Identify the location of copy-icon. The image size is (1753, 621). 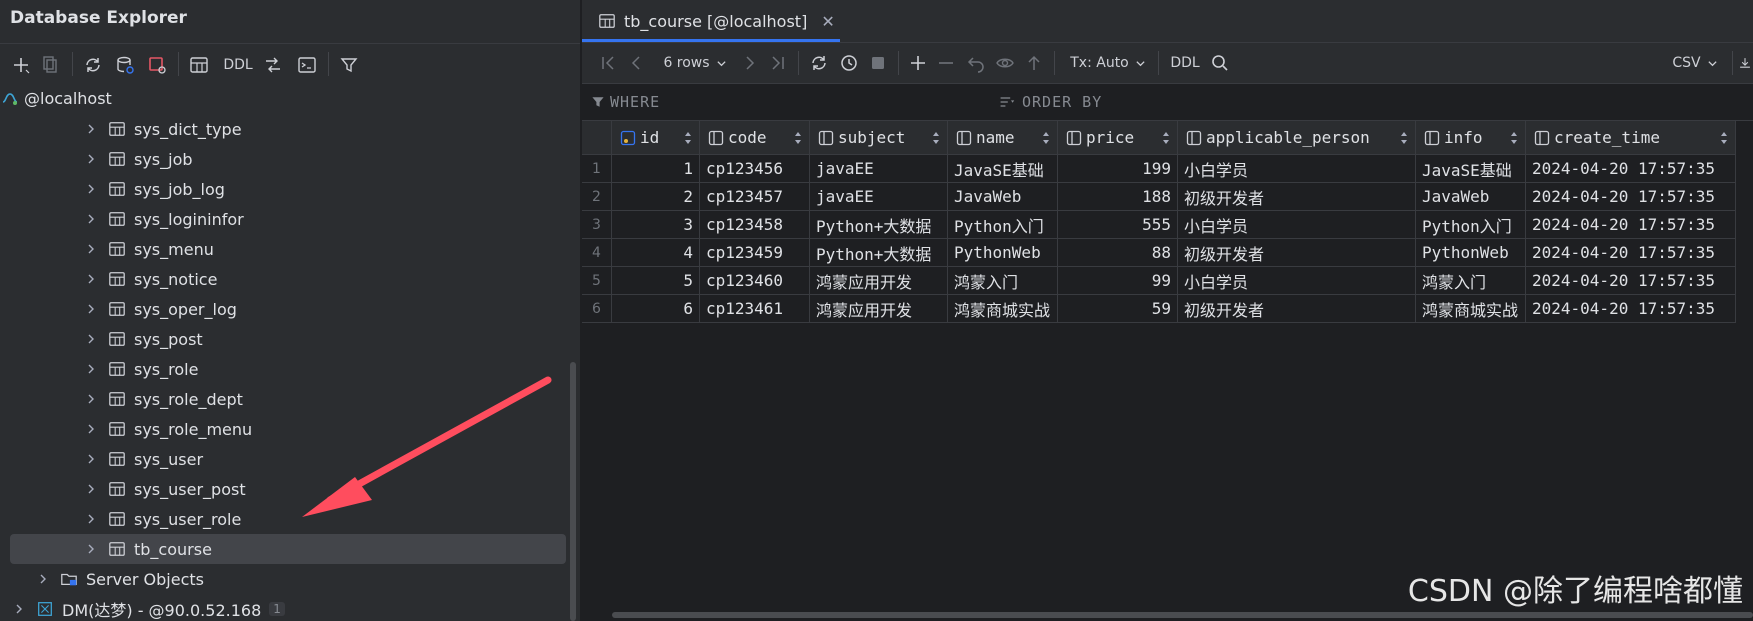
(51, 65).